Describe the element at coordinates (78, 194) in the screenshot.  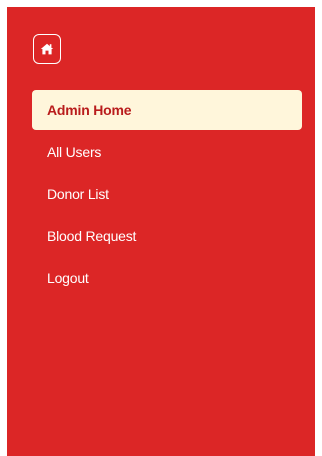
I see `sidebar-item-label: Donor List` at that location.